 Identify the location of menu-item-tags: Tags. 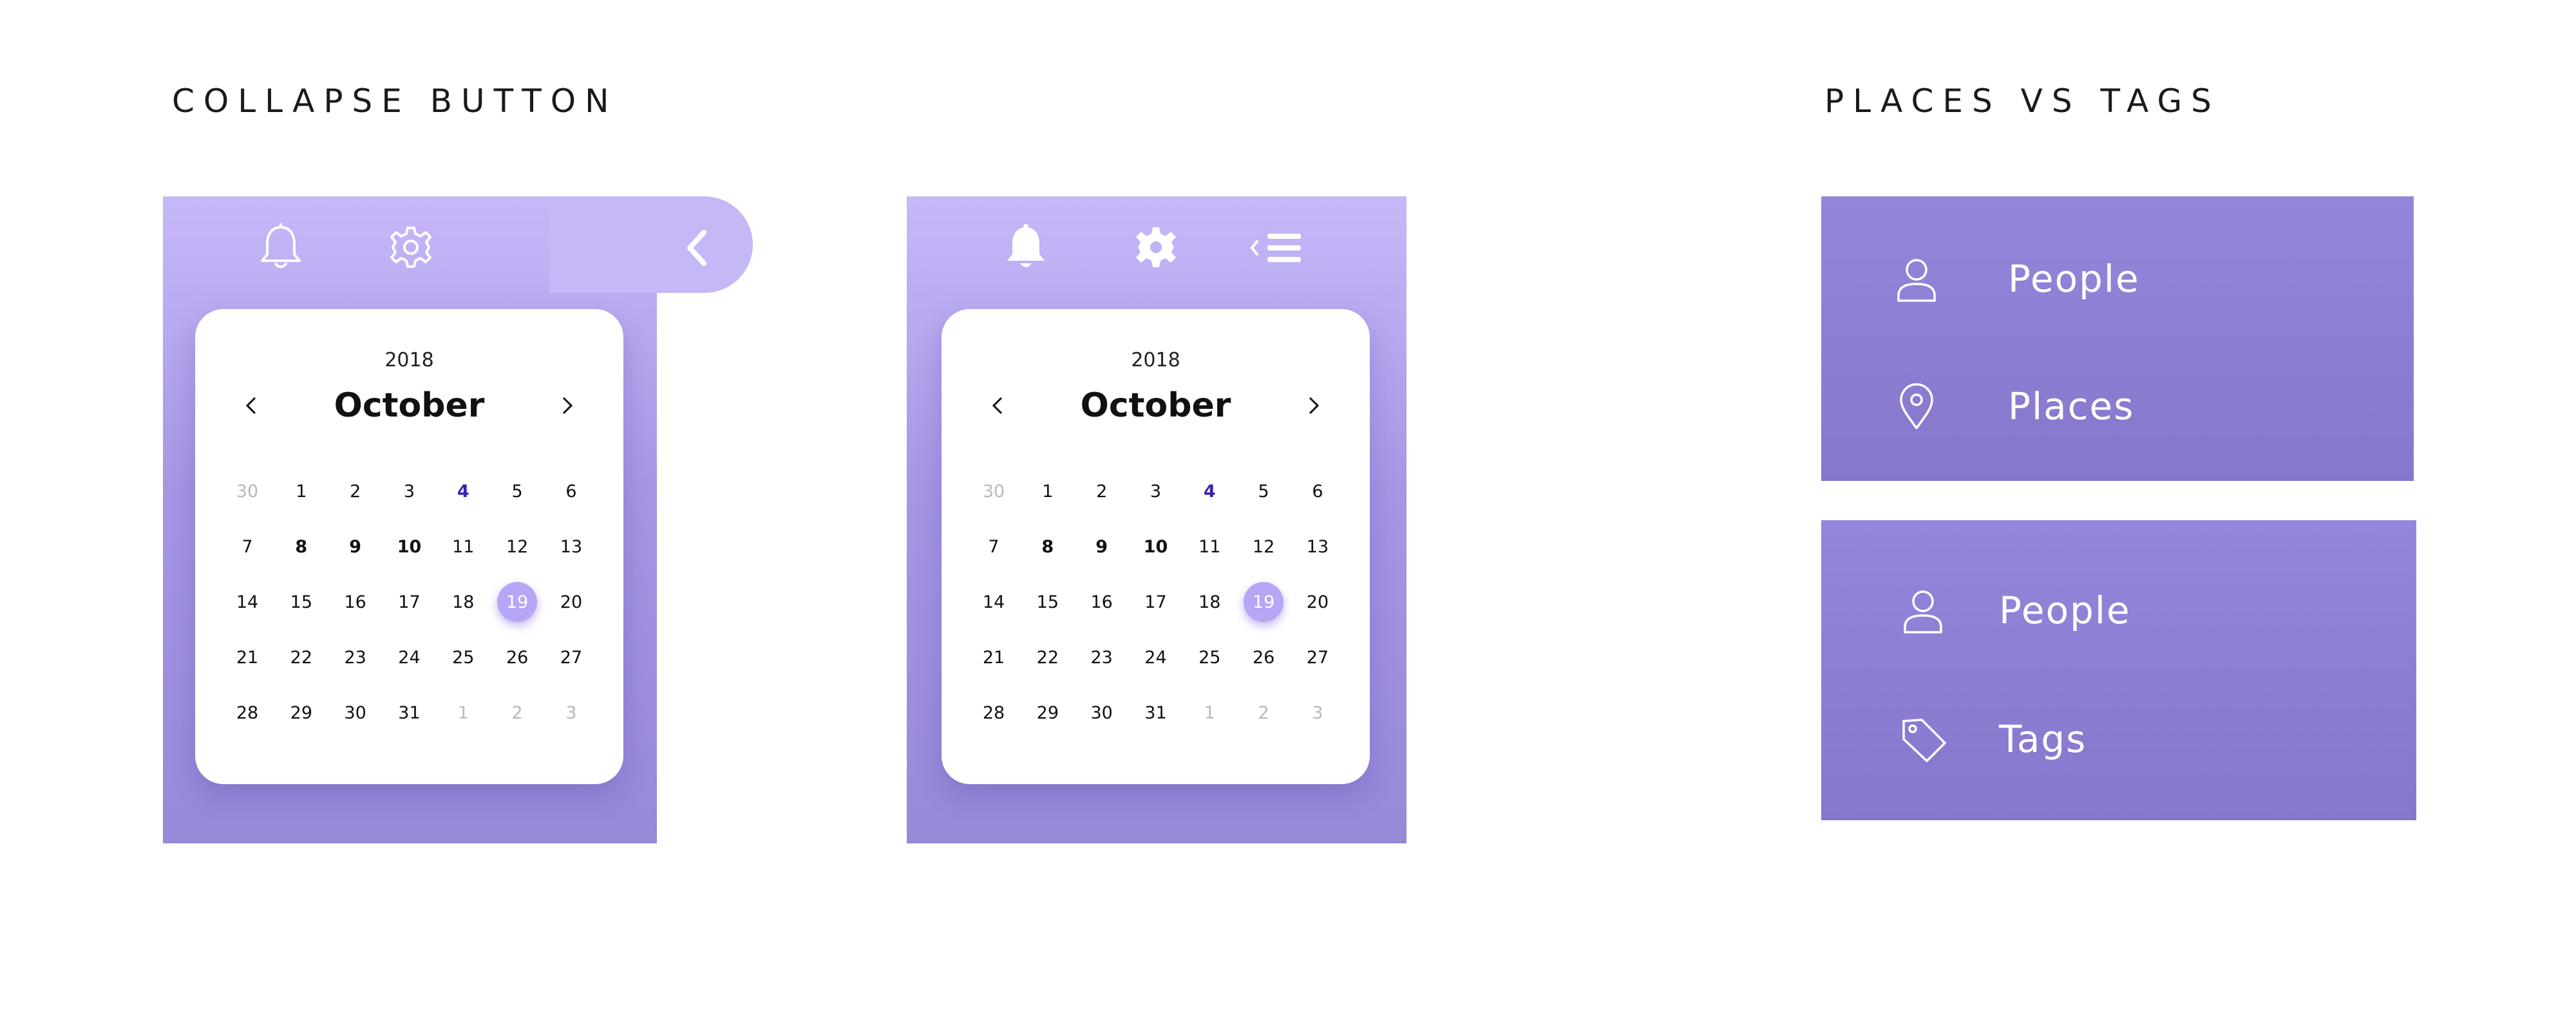
(2118, 734).